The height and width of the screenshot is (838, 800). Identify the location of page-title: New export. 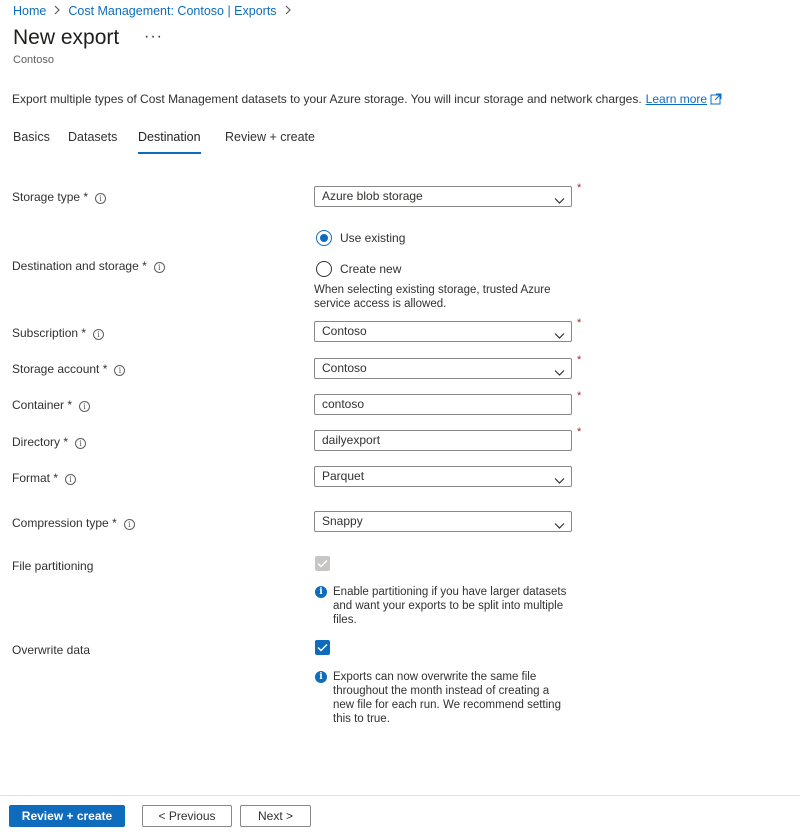
(66, 37).